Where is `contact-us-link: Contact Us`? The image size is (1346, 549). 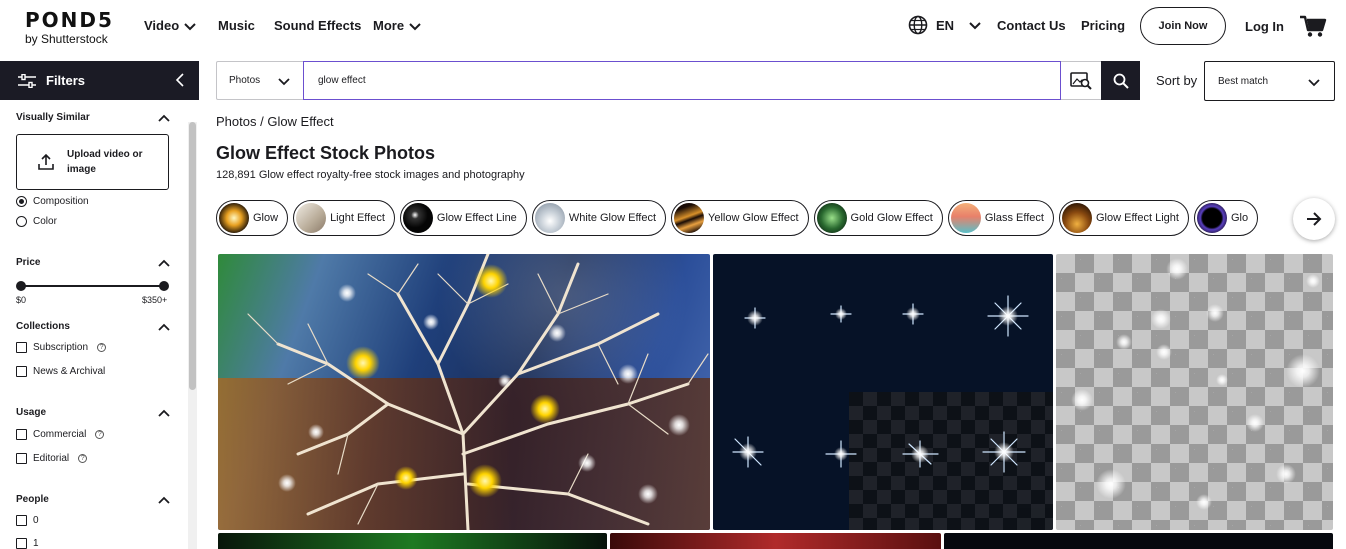 contact-us-link: Contact Us is located at coordinates (1031, 25).